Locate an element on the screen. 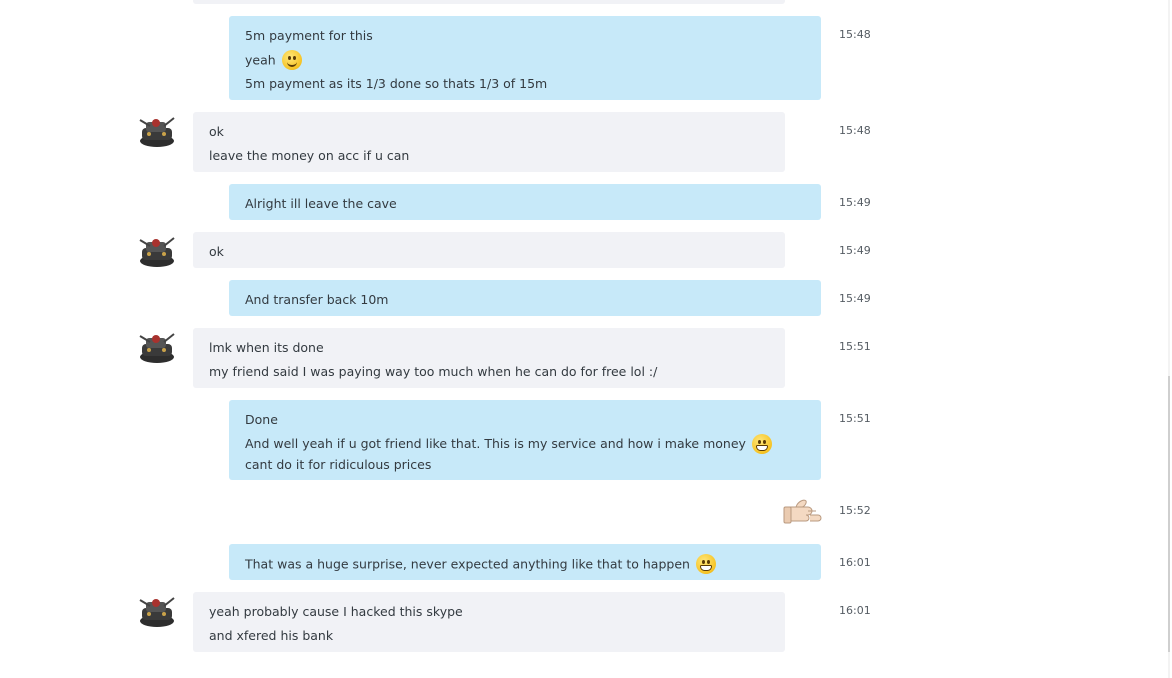  message-line: yeah probably cause I hacked this skype is located at coordinates (336, 611).